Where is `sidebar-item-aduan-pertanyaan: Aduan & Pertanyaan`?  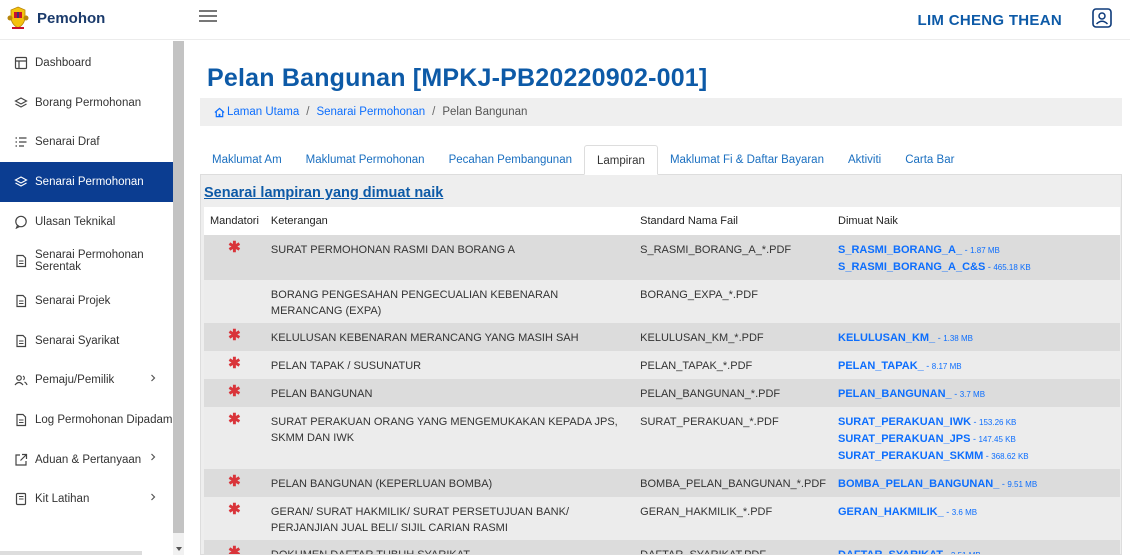
sidebar-item-aduan-pertanyaan: Aduan & Pertanyaan is located at coordinates (86, 460).